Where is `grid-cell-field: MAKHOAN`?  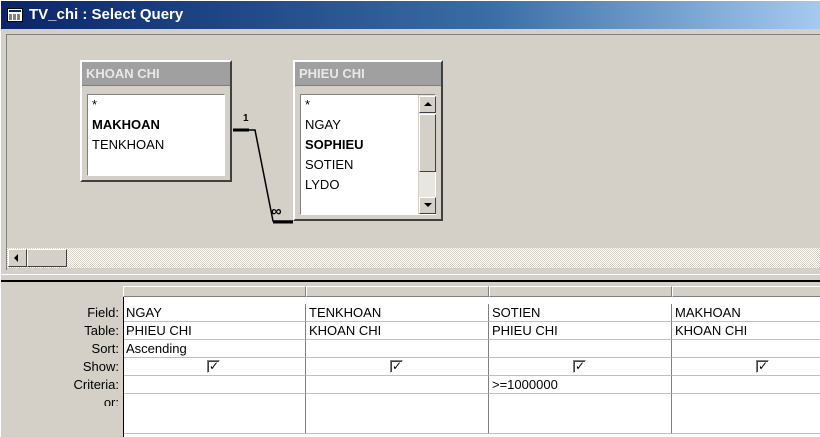 grid-cell-field: MAKHOAN is located at coordinates (746, 313).